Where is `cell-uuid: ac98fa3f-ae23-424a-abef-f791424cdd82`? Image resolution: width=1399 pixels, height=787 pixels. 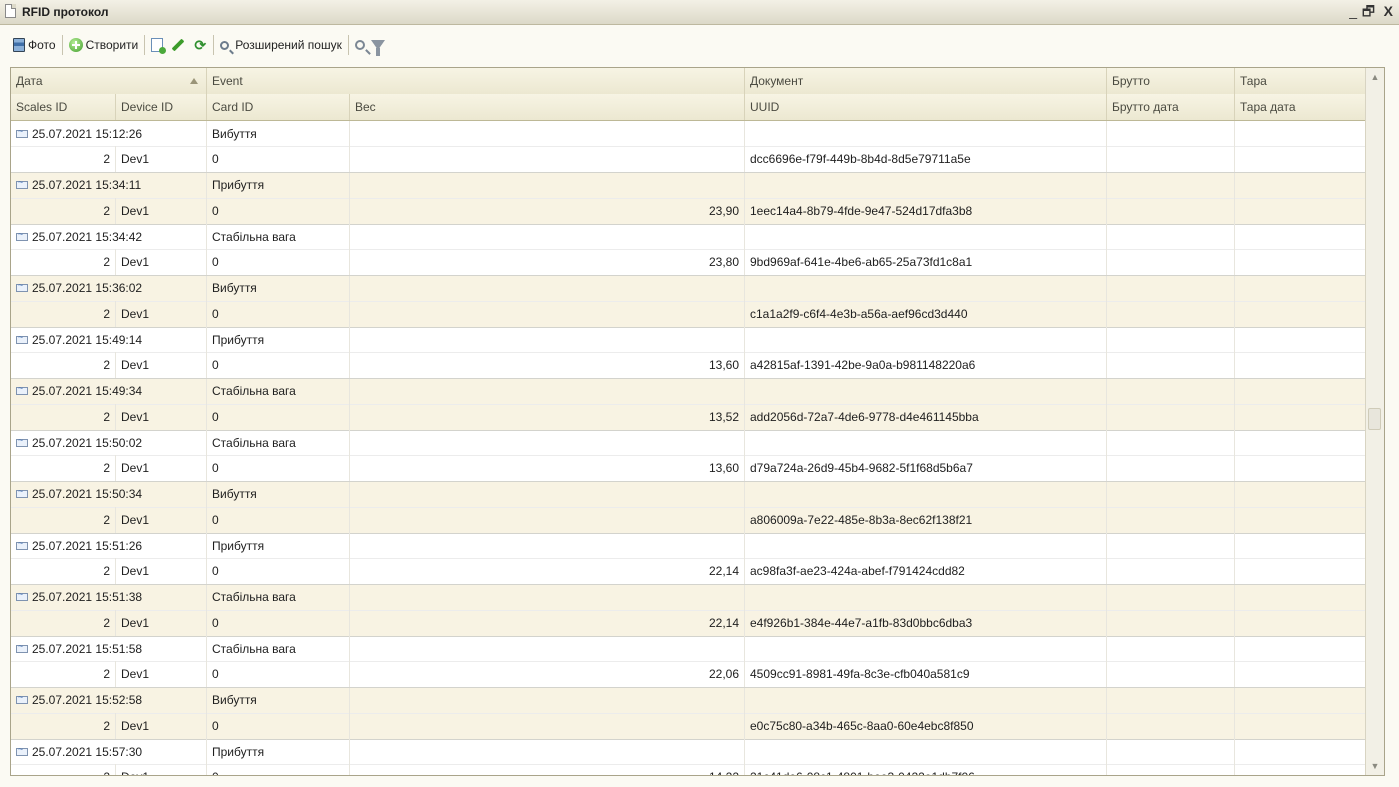
cell-uuid: ac98fa3f-ae23-424a-abef-f791424cdd82 is located at coordinates (926, 571).